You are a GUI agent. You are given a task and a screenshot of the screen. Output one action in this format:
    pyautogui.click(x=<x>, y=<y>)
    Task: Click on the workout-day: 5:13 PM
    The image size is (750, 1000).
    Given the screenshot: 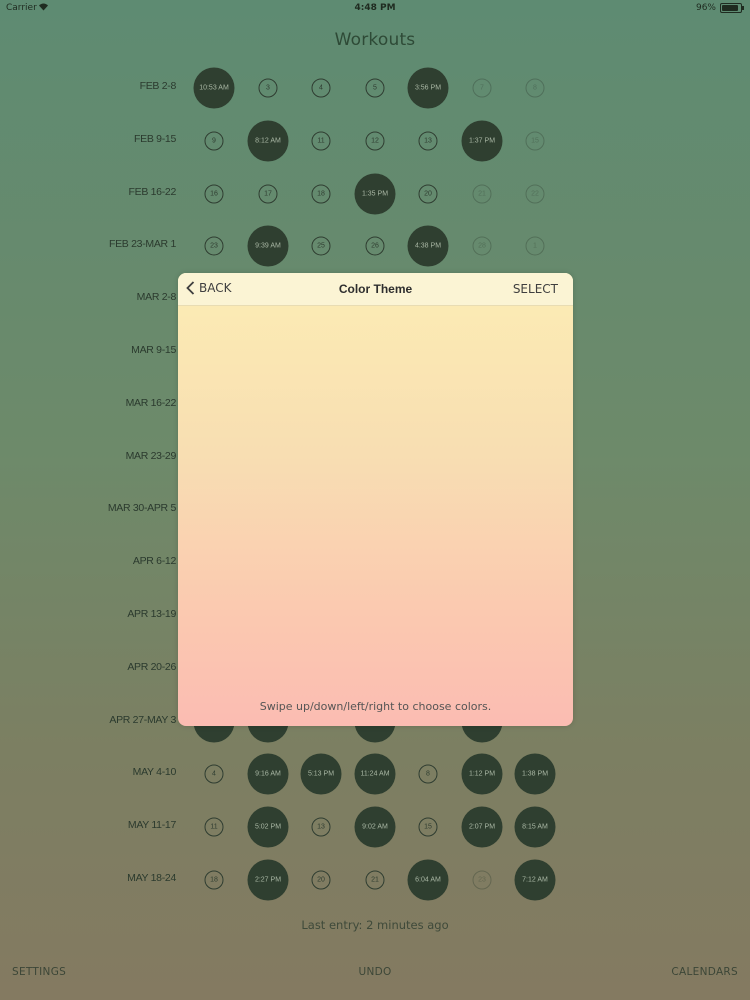 What is the action you would take?
    pyautogui.click(x=321, y=774)
    